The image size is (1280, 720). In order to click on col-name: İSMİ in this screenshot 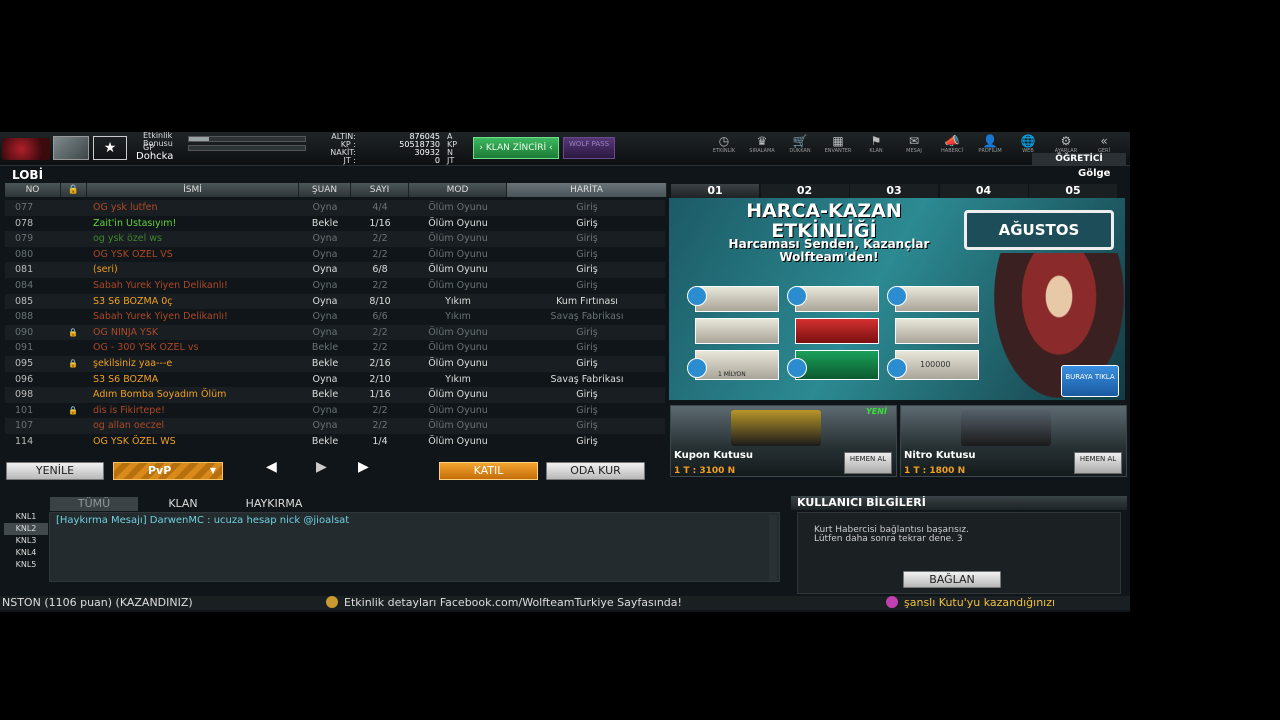, I will do `click(193, 190)`.